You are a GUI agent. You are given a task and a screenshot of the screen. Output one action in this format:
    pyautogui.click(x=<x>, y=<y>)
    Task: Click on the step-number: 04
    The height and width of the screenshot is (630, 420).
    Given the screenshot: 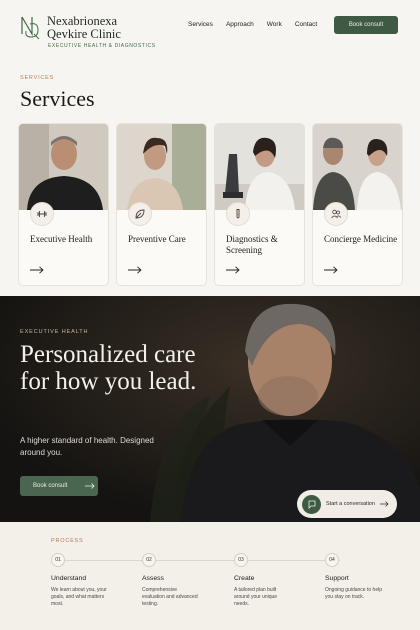 What is the action you would take?
    pyautogui.click(x=332, y=560)
    